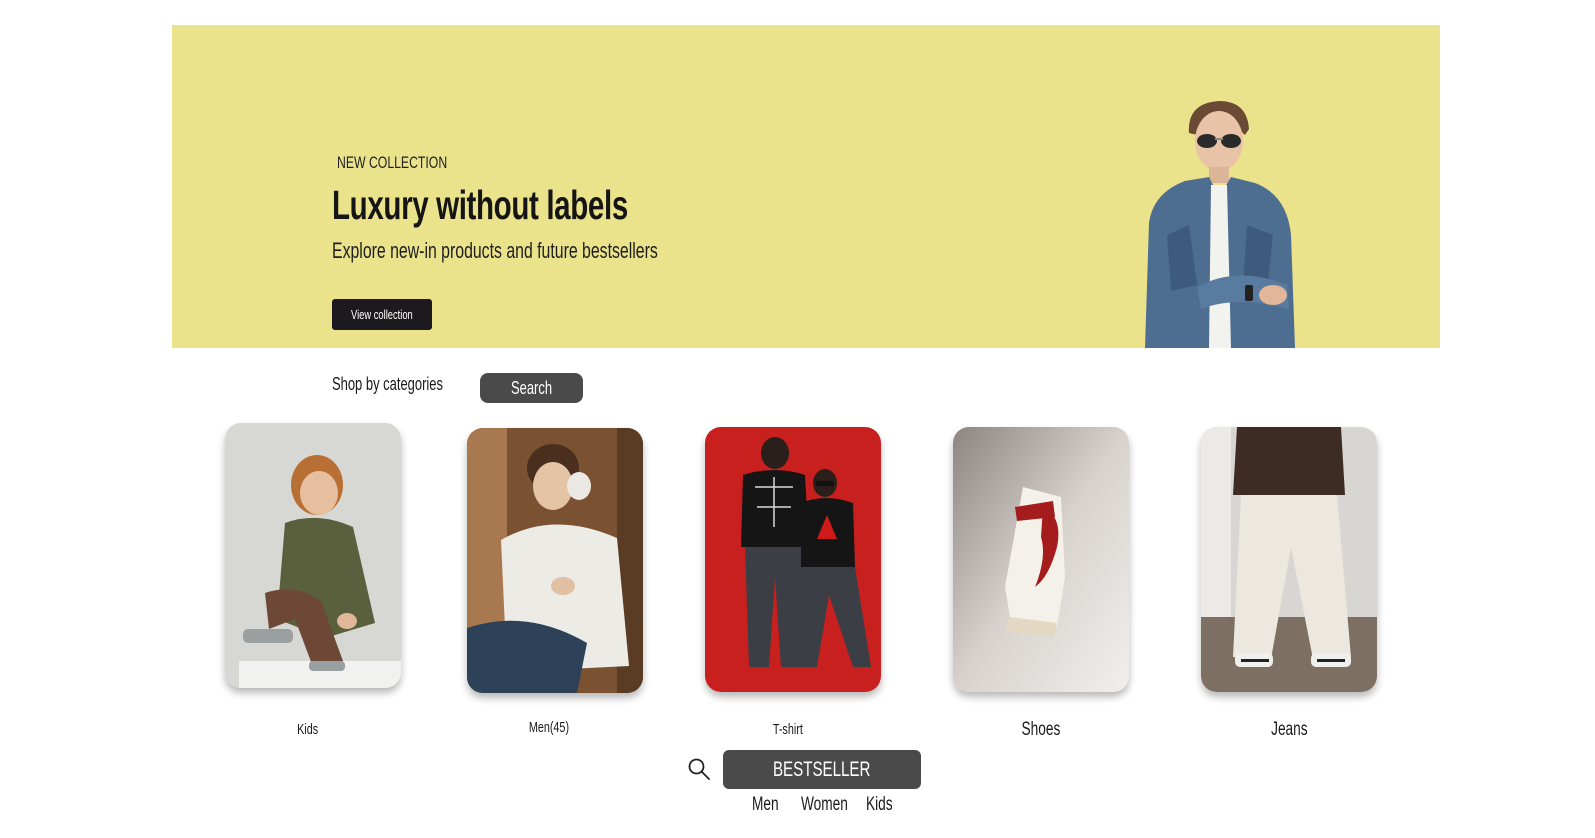 The width and height of the screenshot is (1595, 838). I want to click on category-label-jeans: Jeans, so click(1289, 729).